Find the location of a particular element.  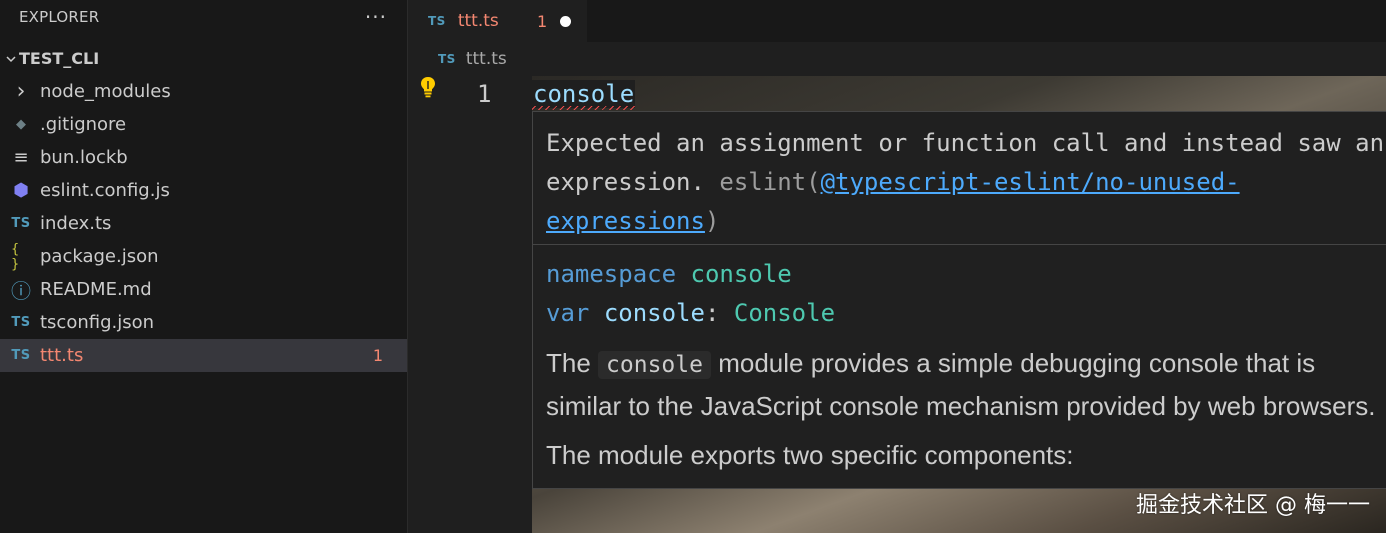

more-actions-button: ··· is located at coordinates (376, 17).